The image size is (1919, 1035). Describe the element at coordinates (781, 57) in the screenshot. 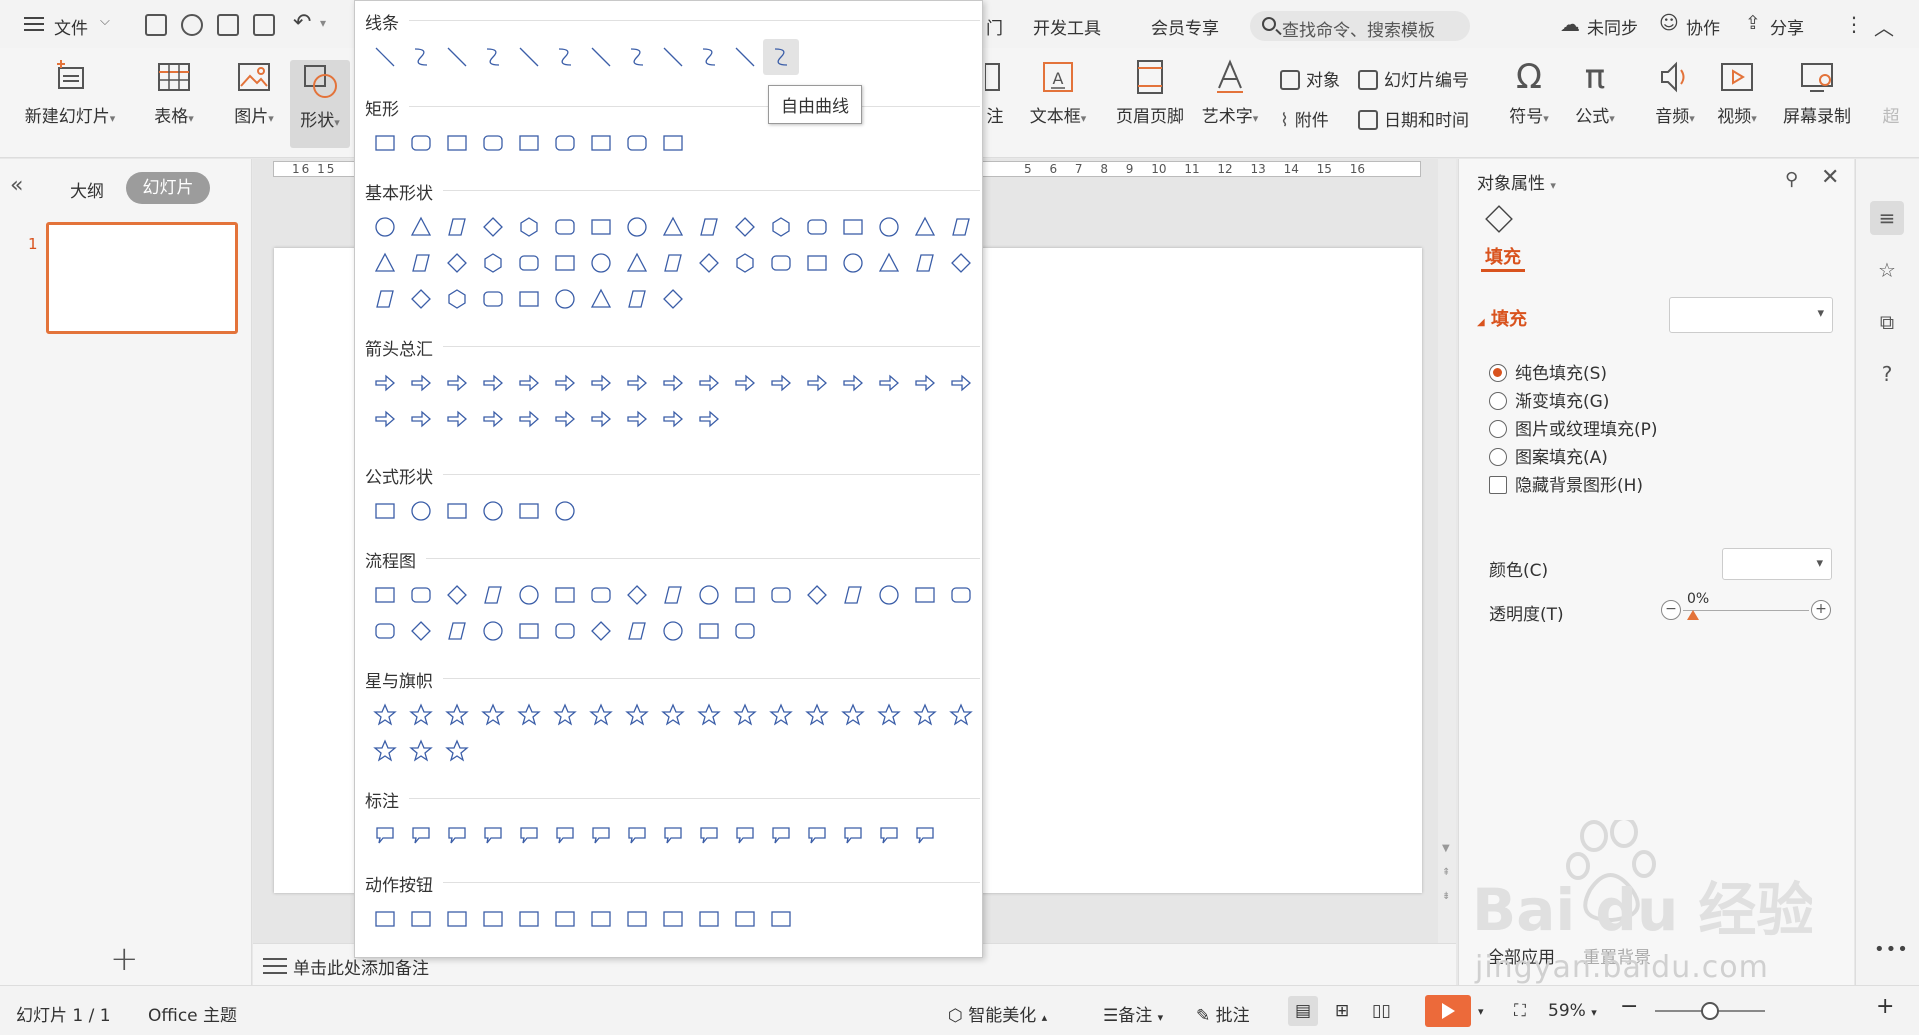

I see `shape-freeform-curve` at that location.